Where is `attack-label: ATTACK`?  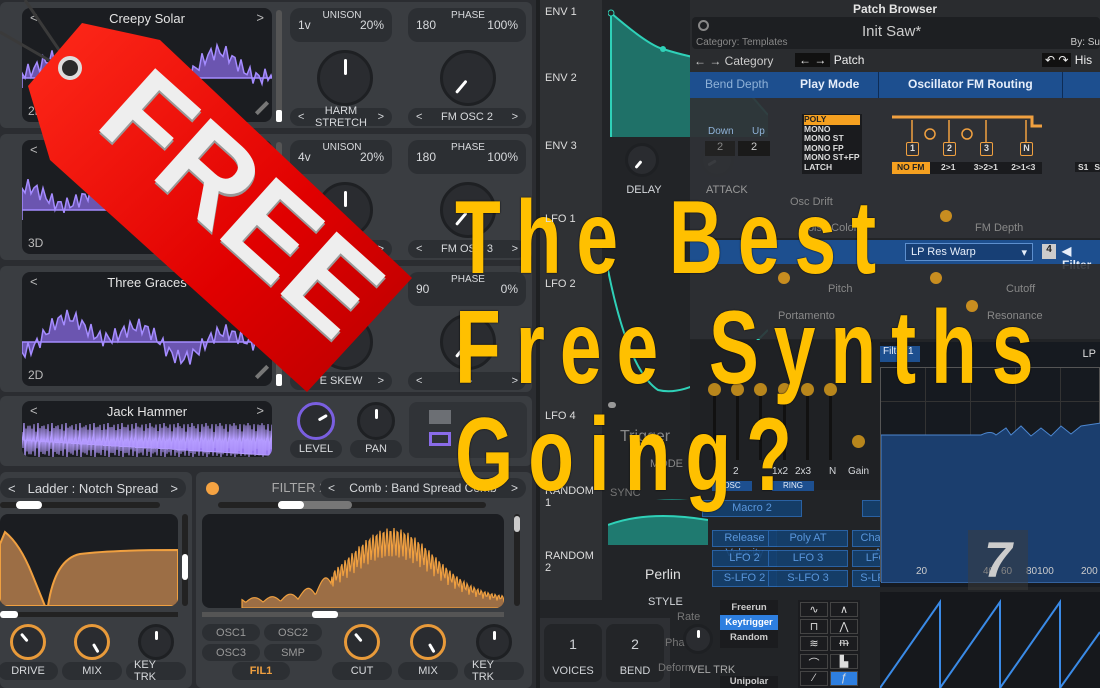 attack-label: ATTACK is located at coordinates (727, 190).